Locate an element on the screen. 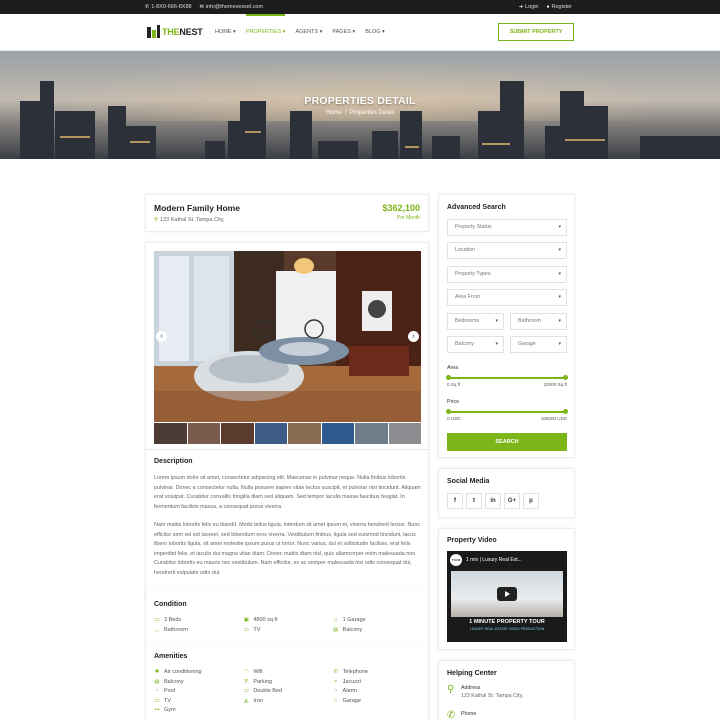 This screenshot has height=720, width=720. gallery-next-button: › is located at coordinates (413, 336).